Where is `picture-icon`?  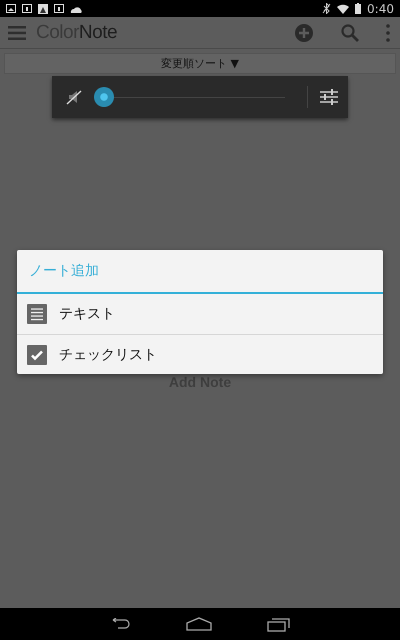
picture-icon is located at coordinates (11, 8).